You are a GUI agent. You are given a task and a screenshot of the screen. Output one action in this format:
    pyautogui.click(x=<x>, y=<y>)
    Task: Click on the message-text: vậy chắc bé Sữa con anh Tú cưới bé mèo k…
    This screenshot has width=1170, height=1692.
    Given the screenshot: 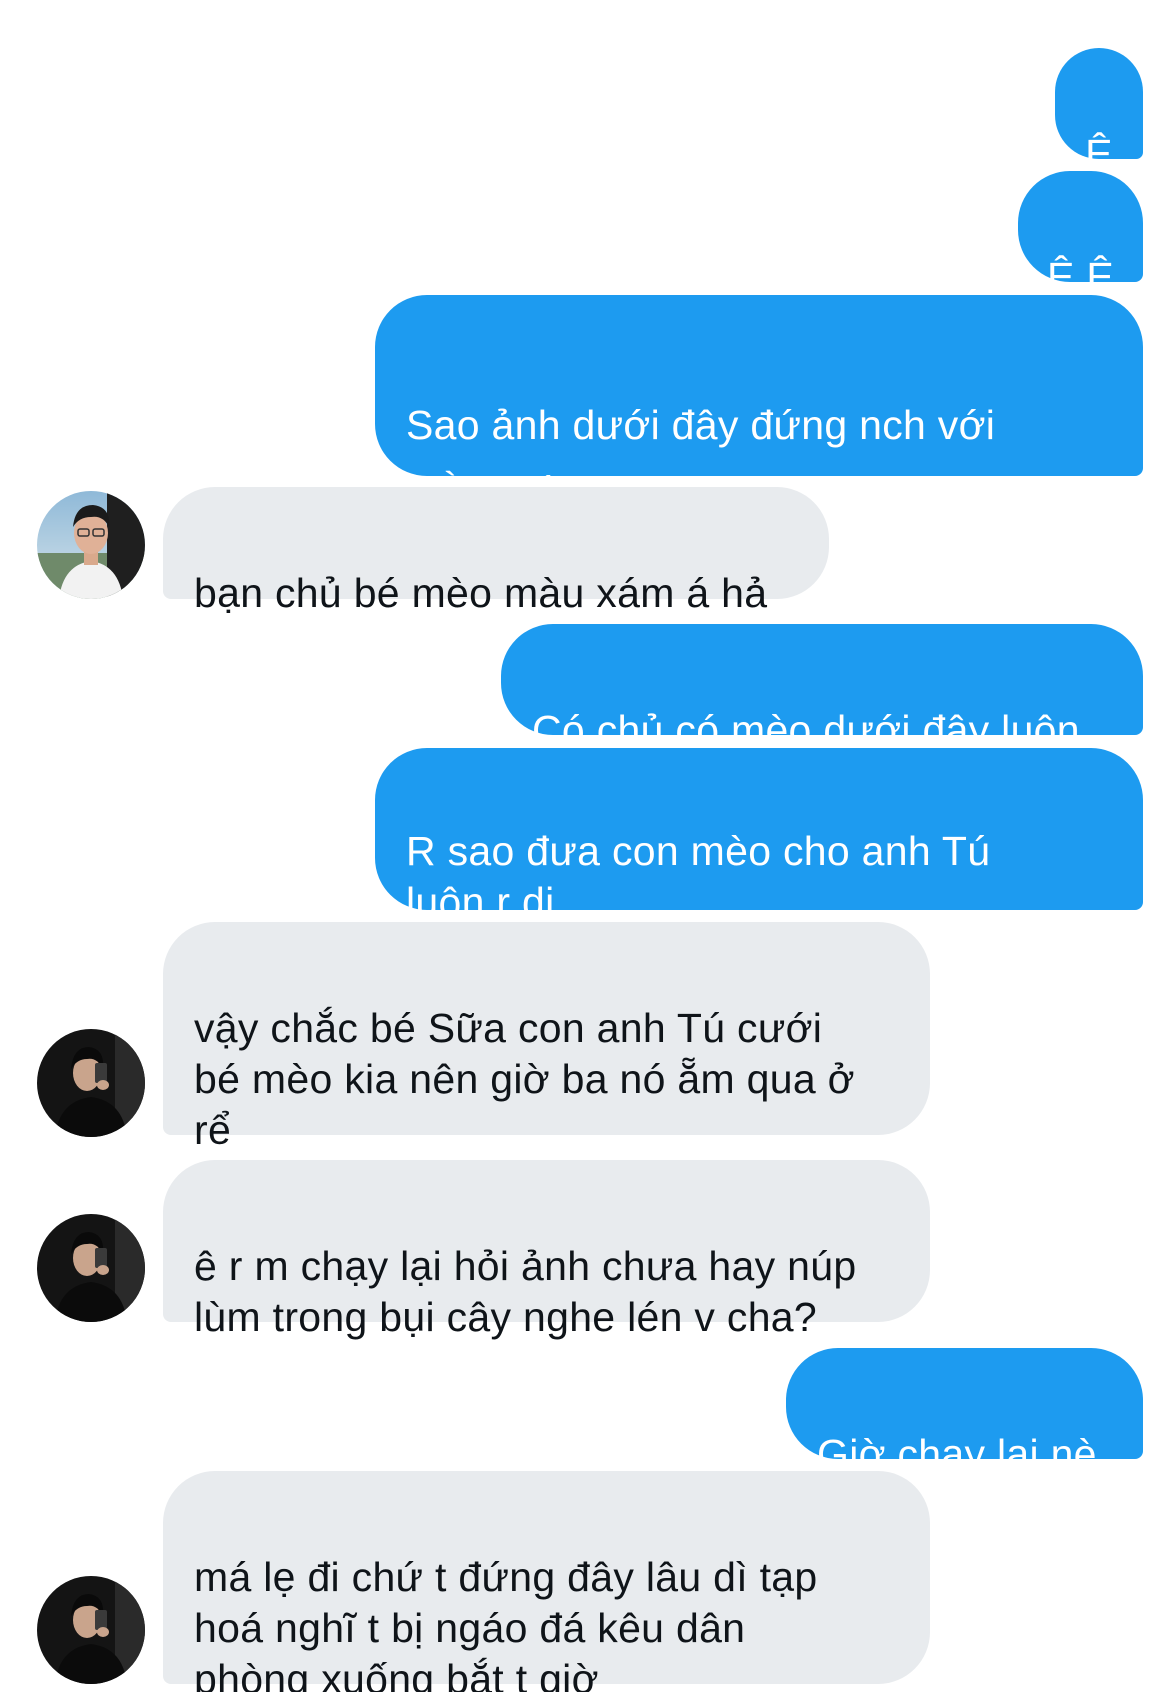 What is the action you would take?
    pyautogui.click(x=524, y=1079)
    